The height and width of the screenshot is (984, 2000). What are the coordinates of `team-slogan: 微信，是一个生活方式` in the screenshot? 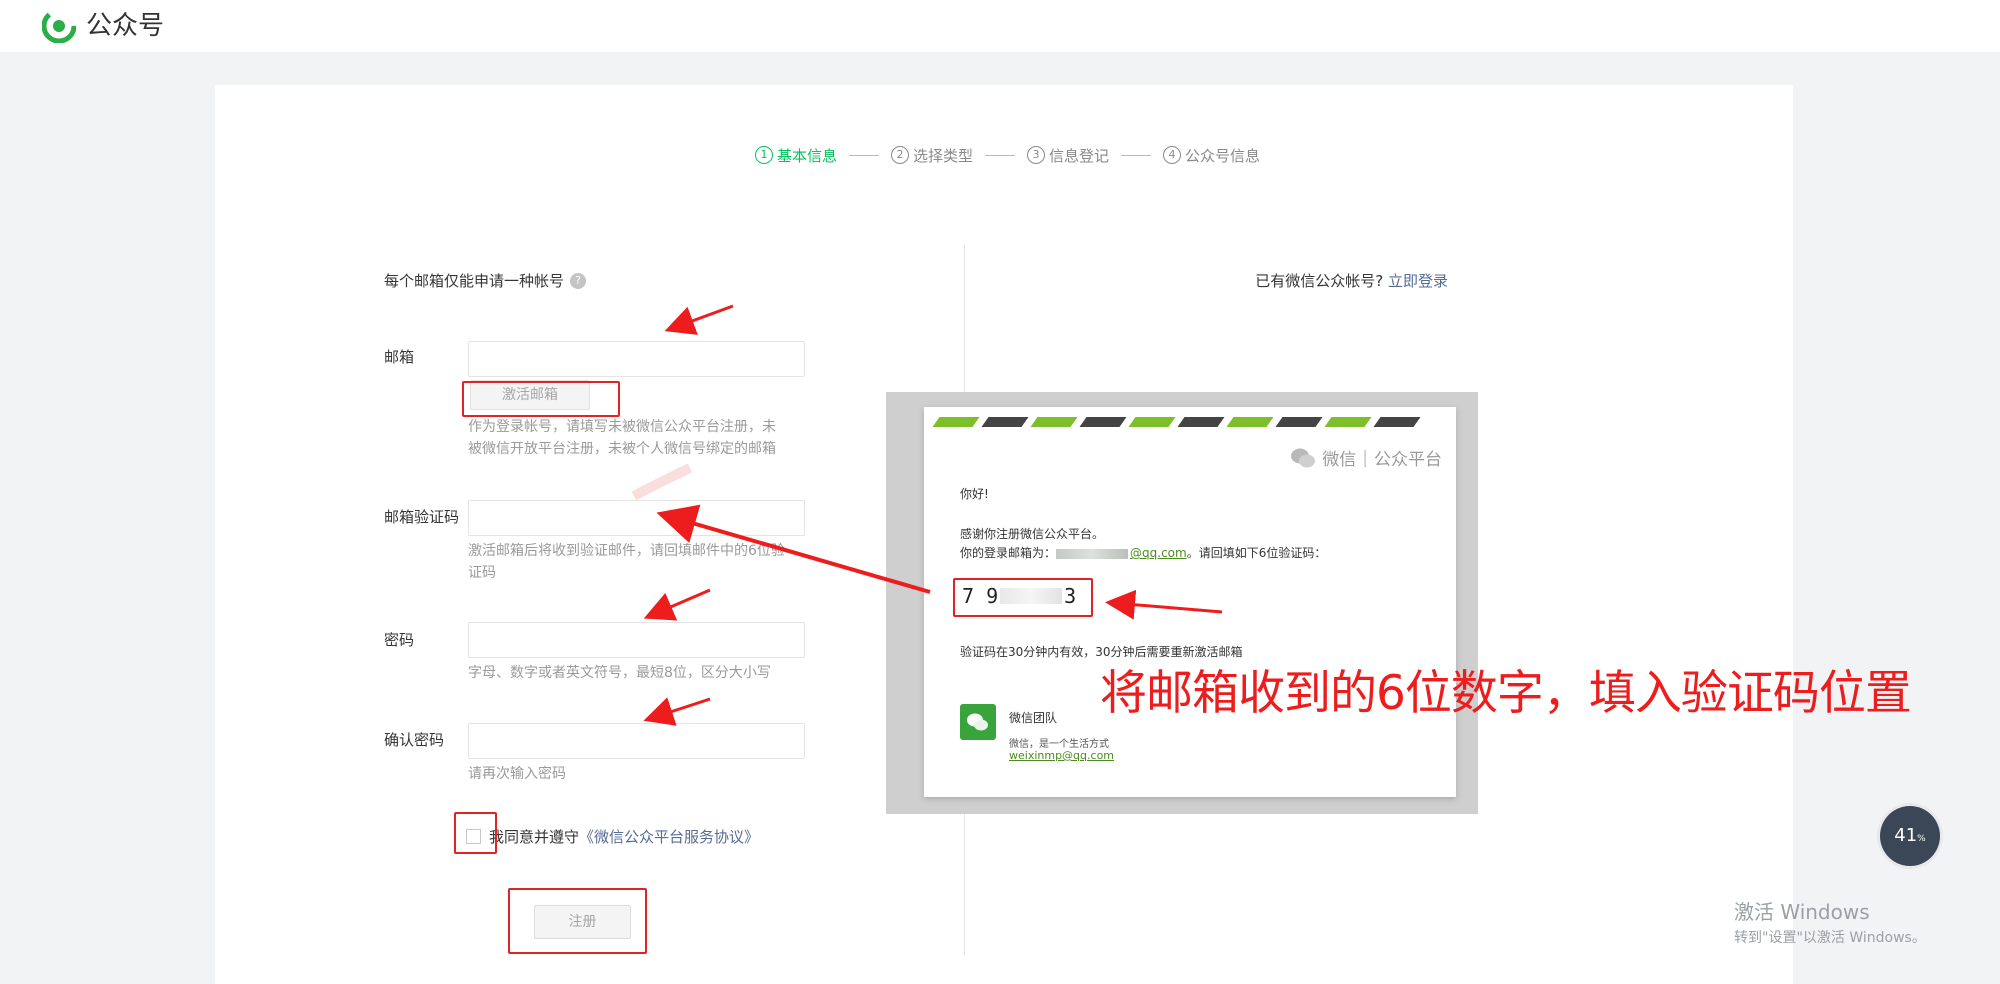 It's located at (1059, 744).